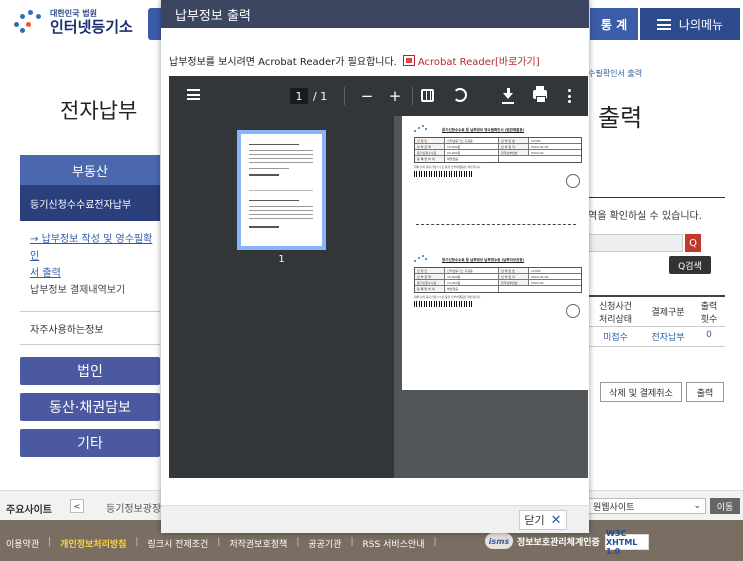  Describe the element at coordinates (479, 60) in the screenshot. I see `acrobat-download-link: Acrobat Reader[바로가기]` at that location.